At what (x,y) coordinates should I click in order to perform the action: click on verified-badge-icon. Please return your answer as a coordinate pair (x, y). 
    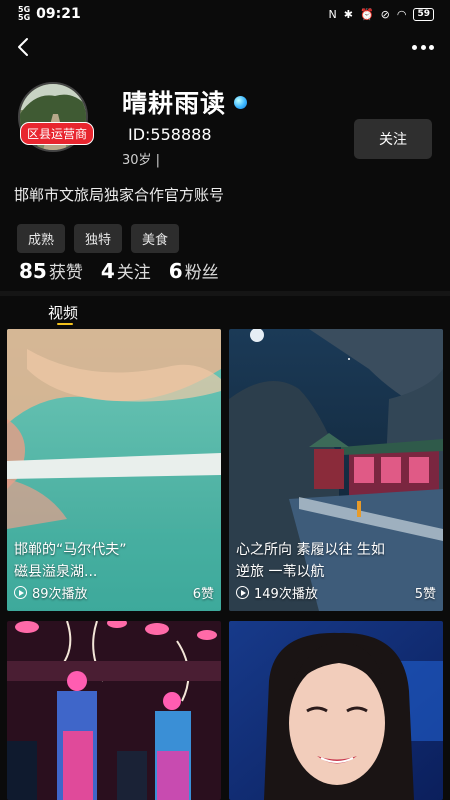
    Looking at the image, I should click on (241, 102).